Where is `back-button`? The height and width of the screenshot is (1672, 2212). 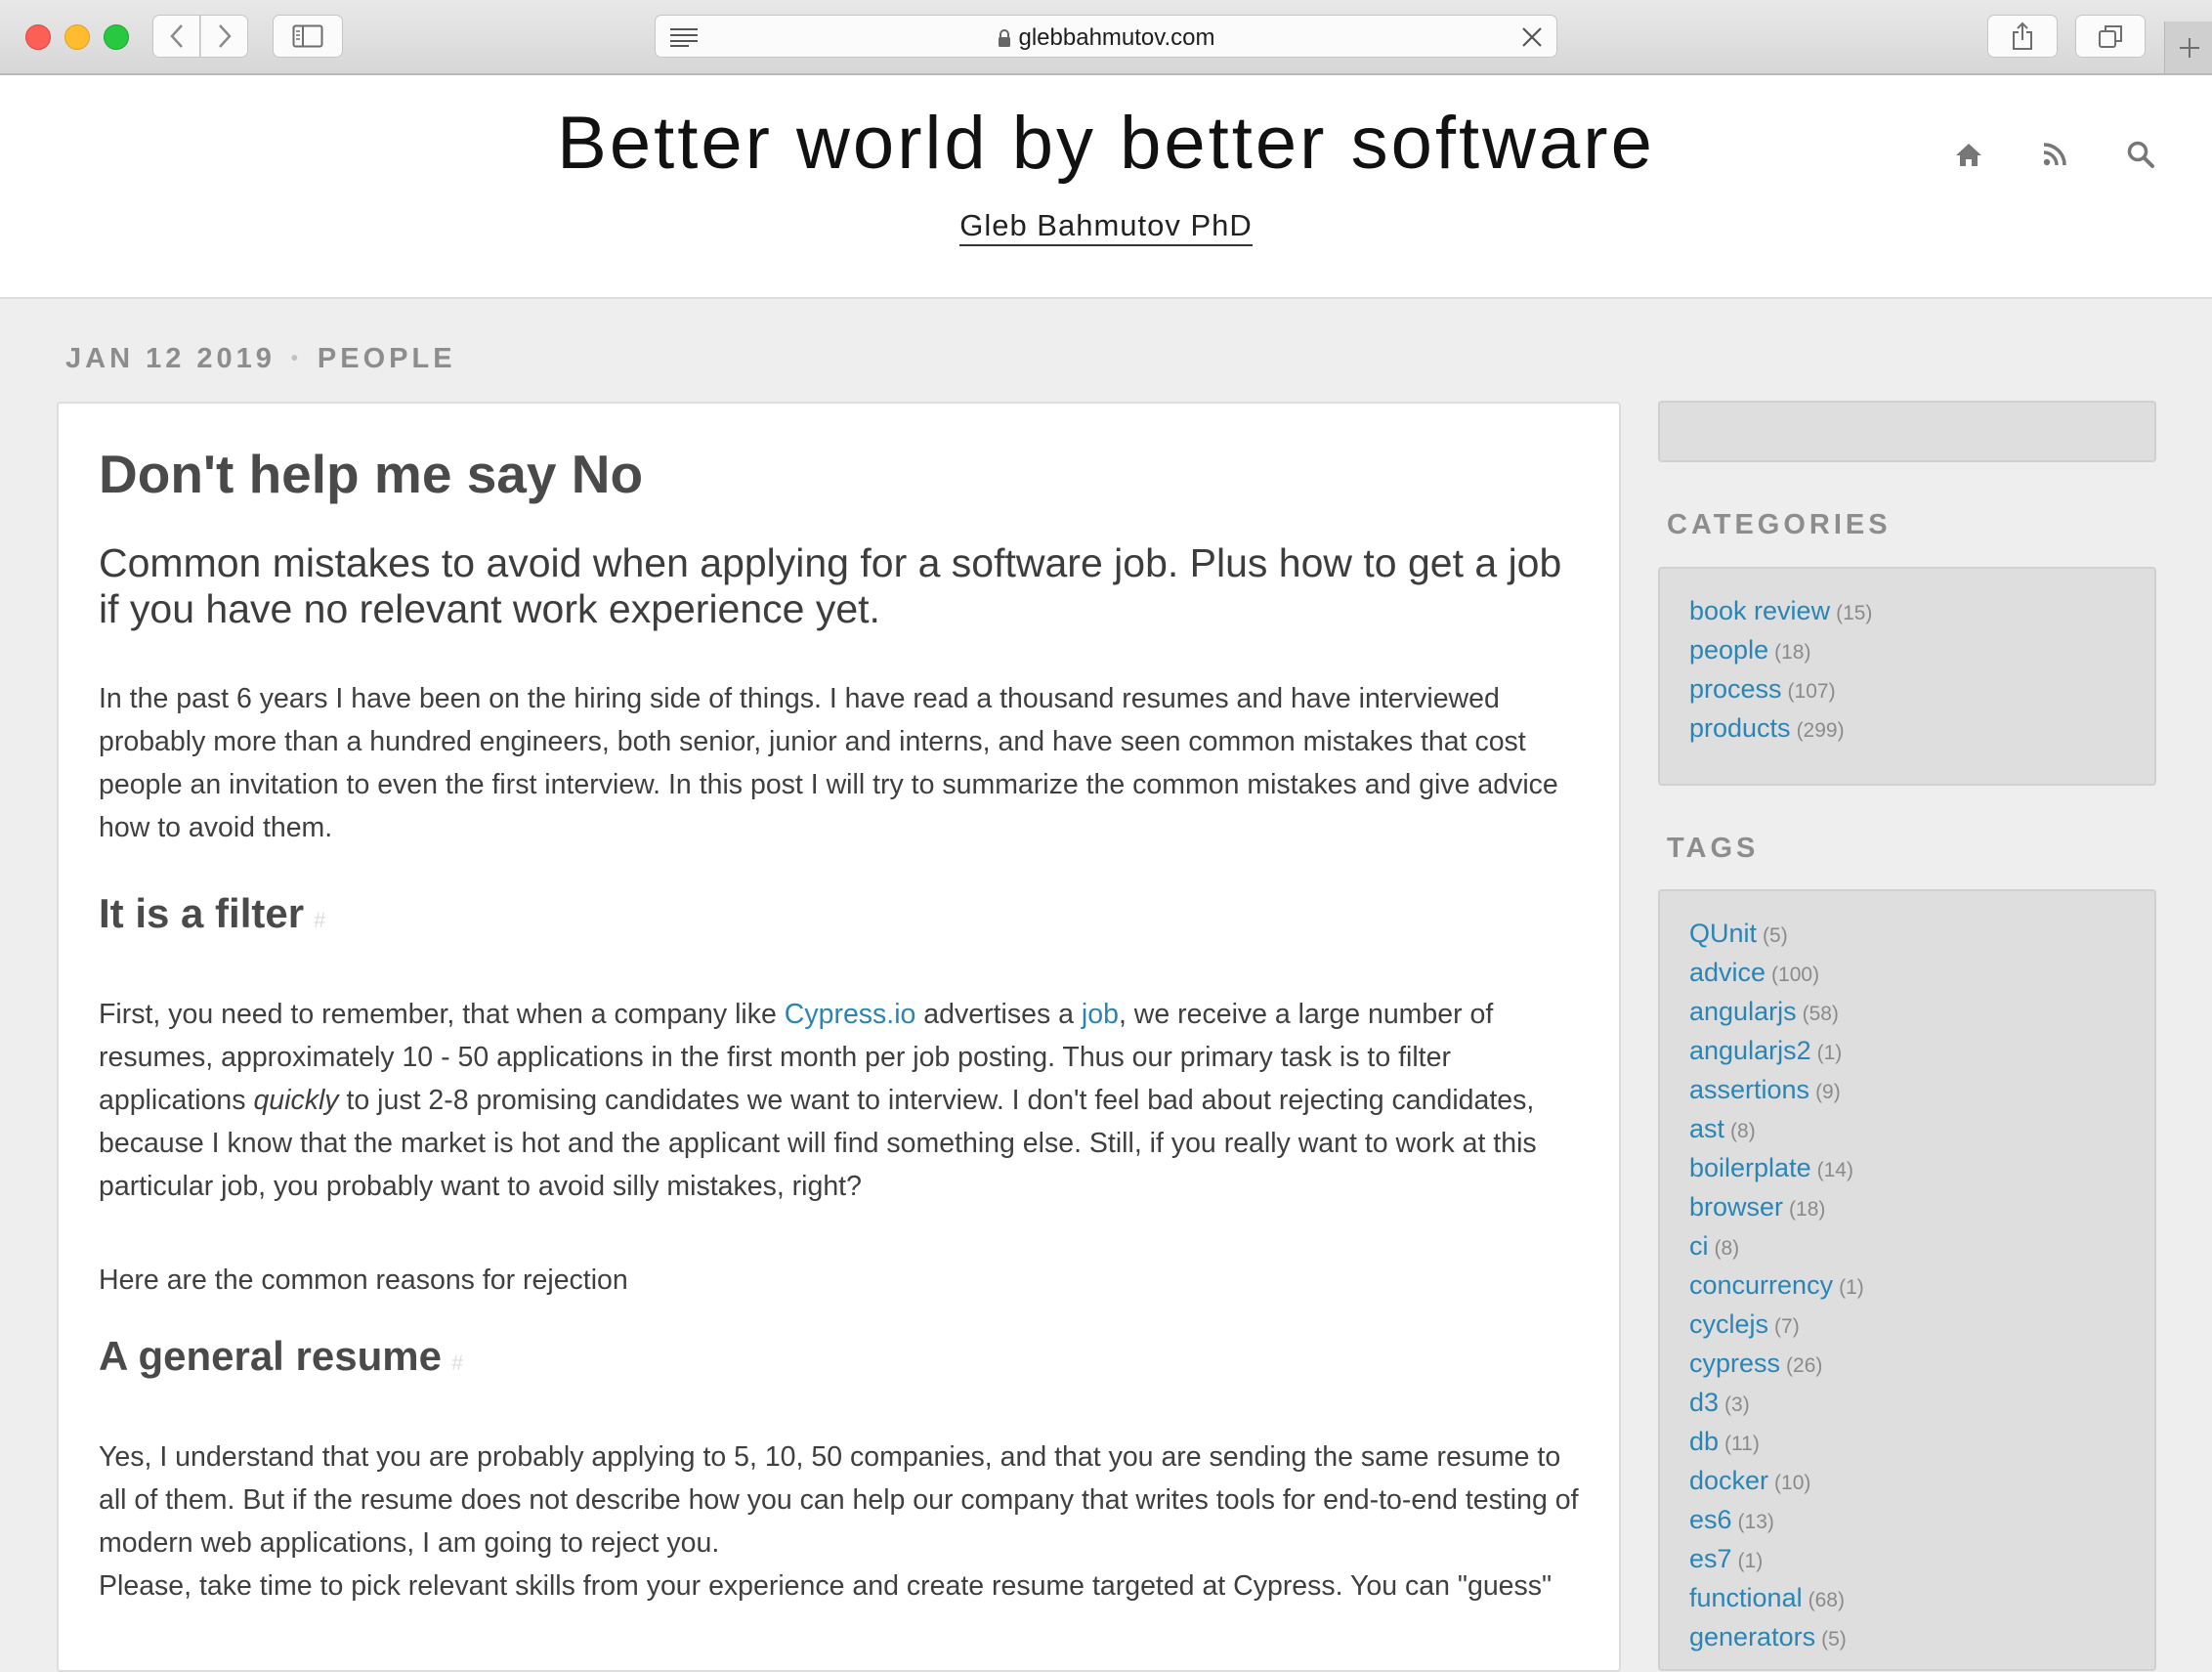 back-button is located at coordinates (176, 36).